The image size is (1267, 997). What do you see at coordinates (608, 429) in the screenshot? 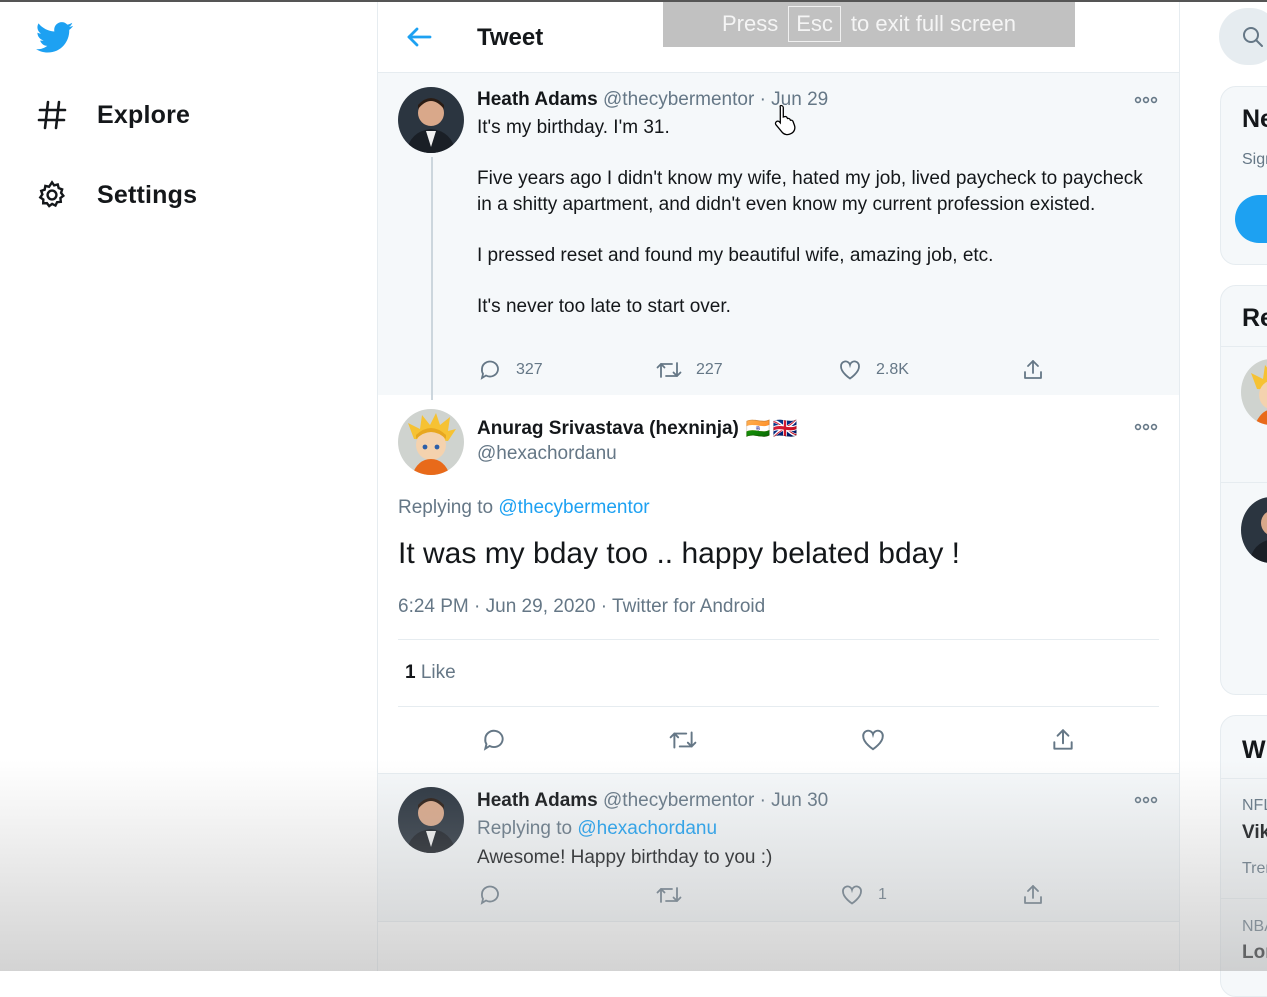
I see `author-name: Anurag Srivastava (hexninja)` at bounding box center [608, 429].